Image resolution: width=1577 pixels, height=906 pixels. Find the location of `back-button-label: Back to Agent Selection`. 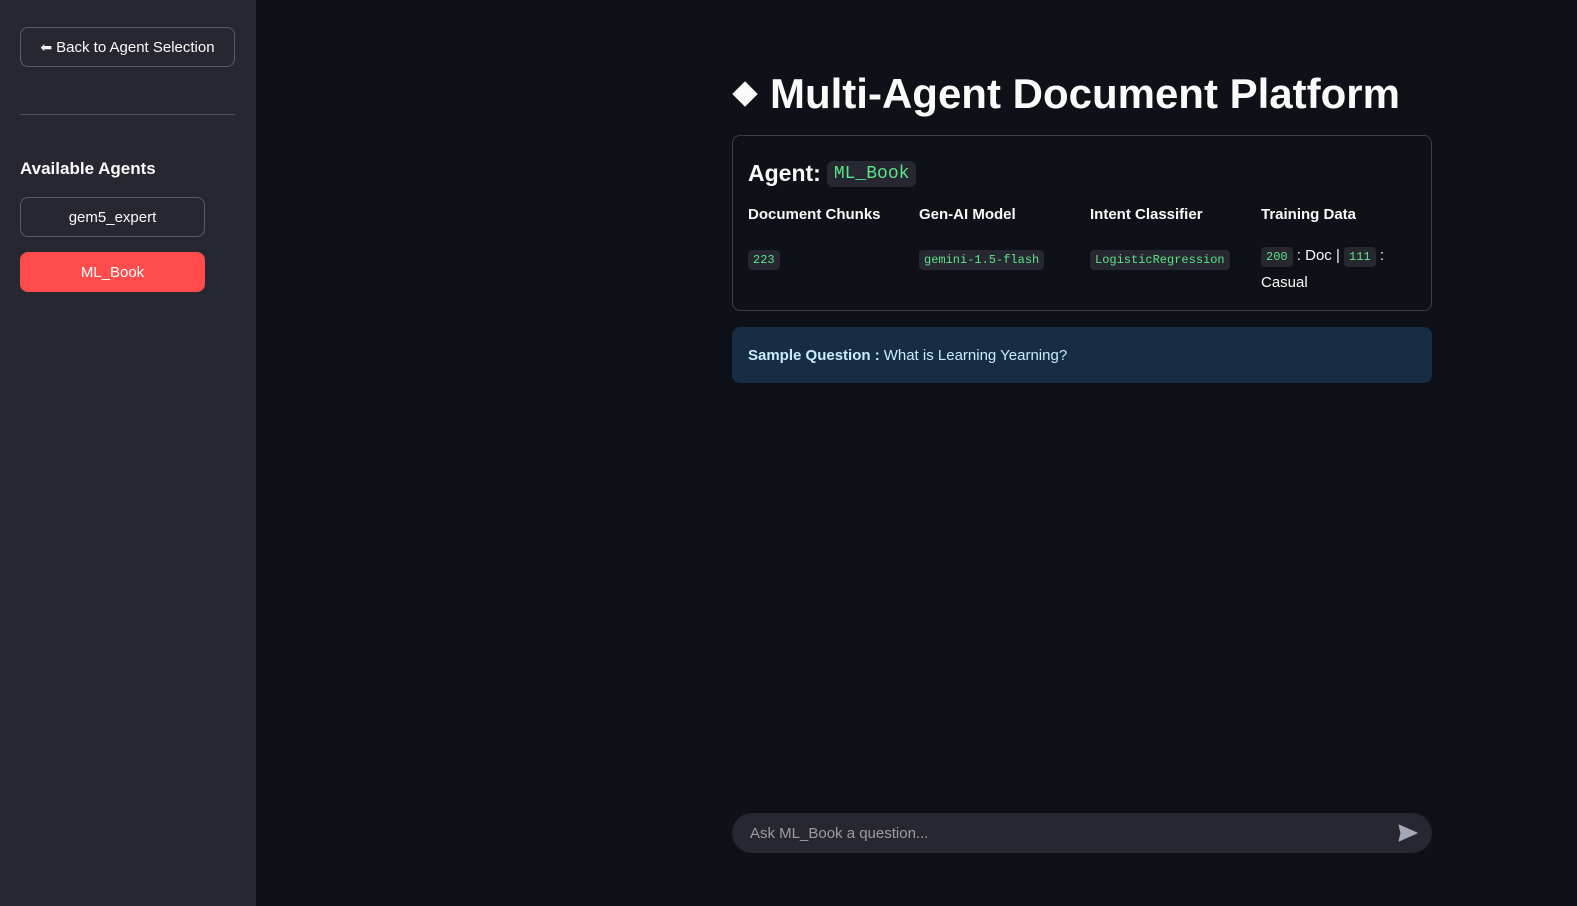

back-button-label: Back to Agent Selection is located at coordinates (135, 47).